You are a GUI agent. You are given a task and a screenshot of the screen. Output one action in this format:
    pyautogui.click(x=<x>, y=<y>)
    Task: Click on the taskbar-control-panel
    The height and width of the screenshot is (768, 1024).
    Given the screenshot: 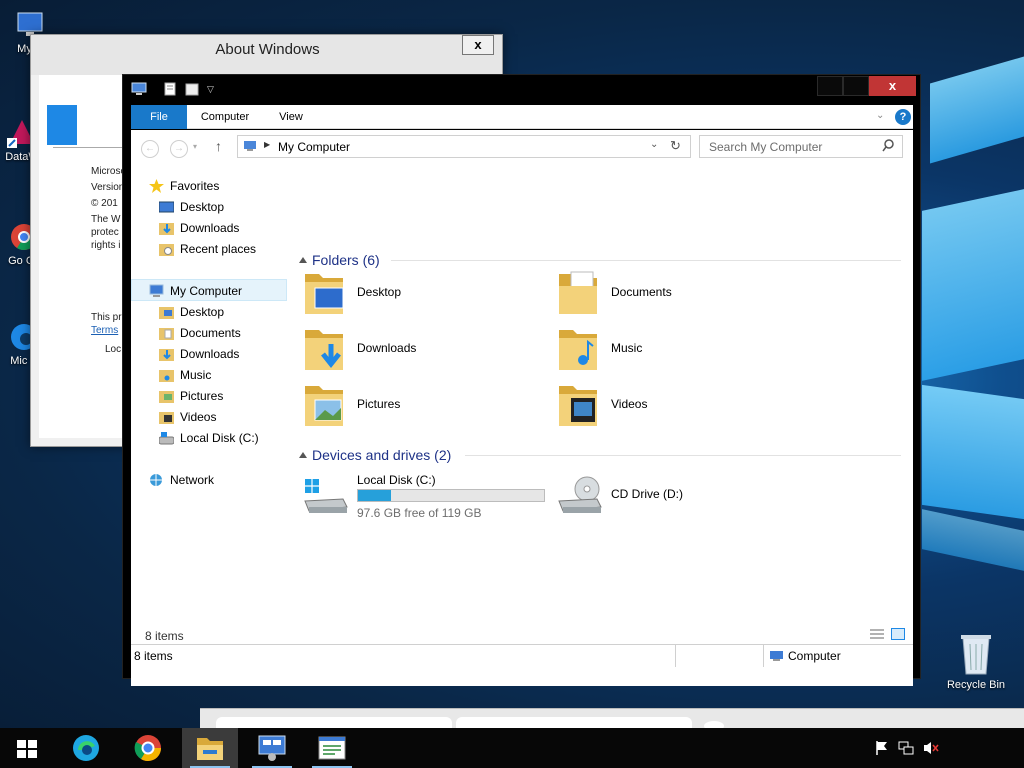 What is the action you would take?
    pyautogui.click(x=272, y=748)
    